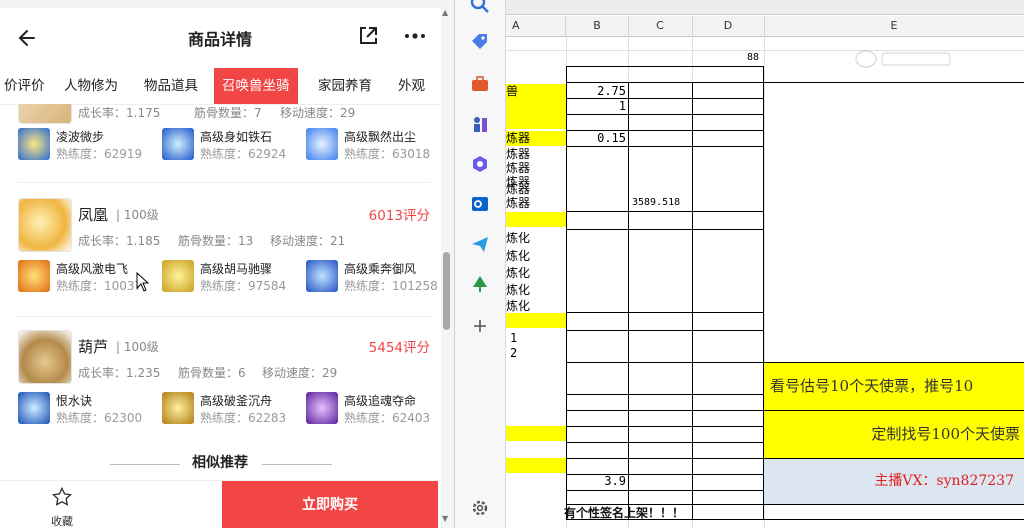 This screenshot has height=528, width=1024. What do you see at coordinates (660, 26) in the screenshot?
I see `column-header-c: C` at bounding box center [660, 26].